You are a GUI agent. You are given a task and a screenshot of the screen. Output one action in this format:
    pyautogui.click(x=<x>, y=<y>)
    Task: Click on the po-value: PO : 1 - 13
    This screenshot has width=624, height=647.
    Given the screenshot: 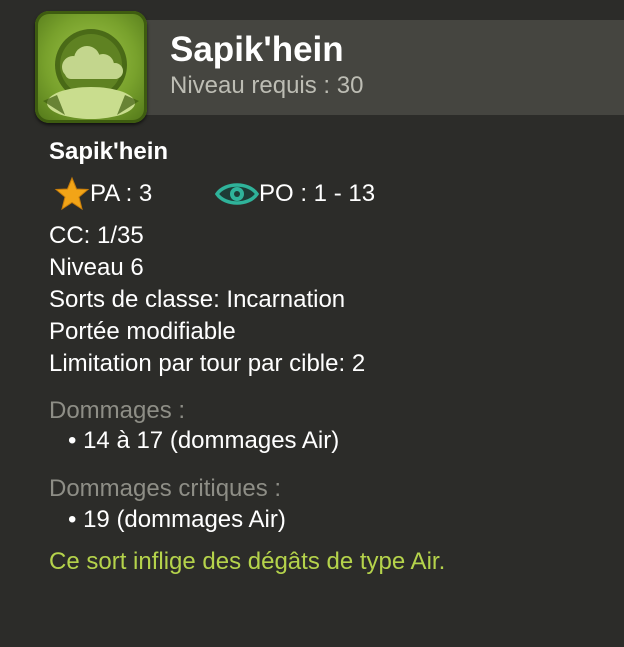 What is the action you would take?
    pyautogui.click(x=317, y=193)
    